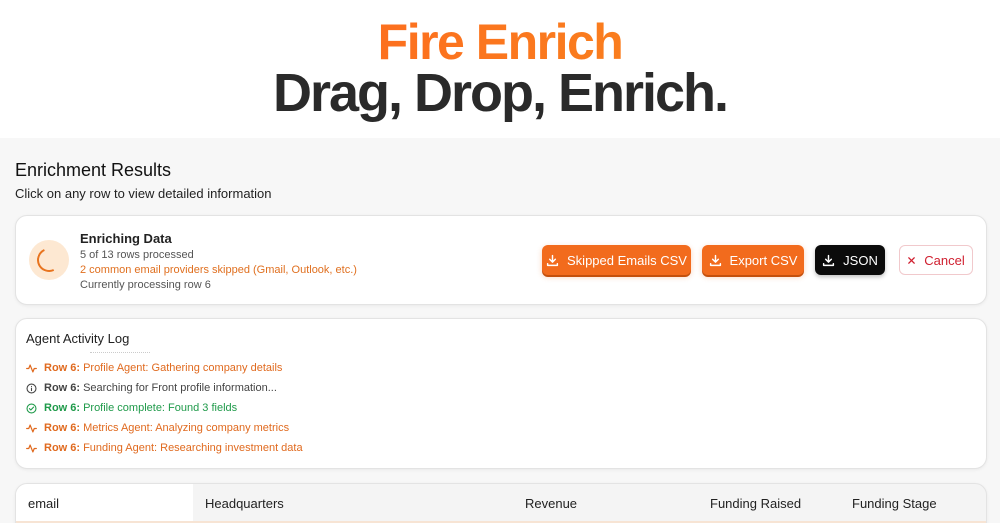 This screenshot has width=1000, height=523. What do you see at coordinates (137, 255) in the screenshot?
I see `rows-processed-text: 5 of 13 rows processed` at bounding box center [137, 255].